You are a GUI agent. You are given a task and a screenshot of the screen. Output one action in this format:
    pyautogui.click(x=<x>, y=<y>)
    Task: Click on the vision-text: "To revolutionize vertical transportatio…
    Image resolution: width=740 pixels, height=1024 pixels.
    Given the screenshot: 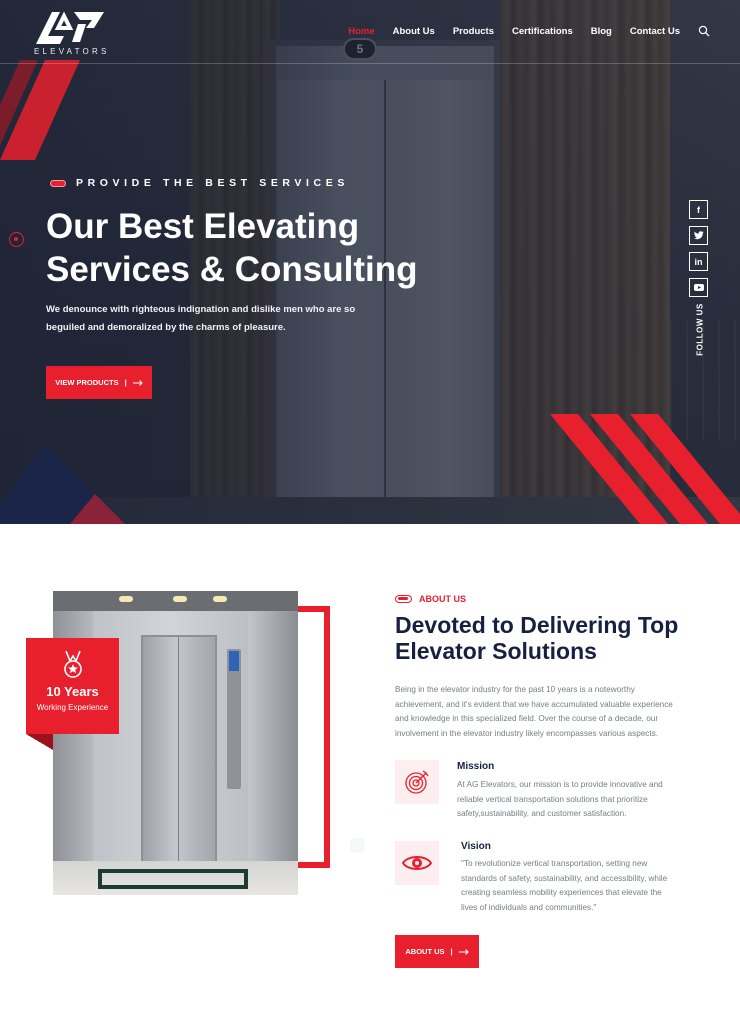 What is the action you would take?
    pyautogui.click(x=581, y=886)
    